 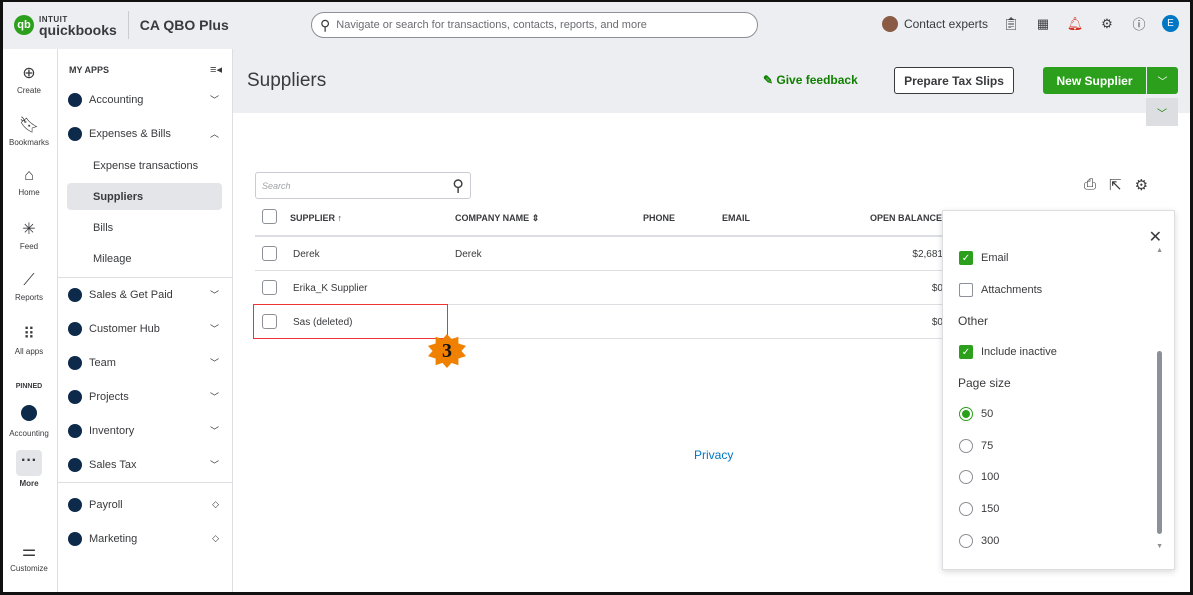 I want to click on nav-accounting: Accounting ﹀, so click(x=145, y=99).